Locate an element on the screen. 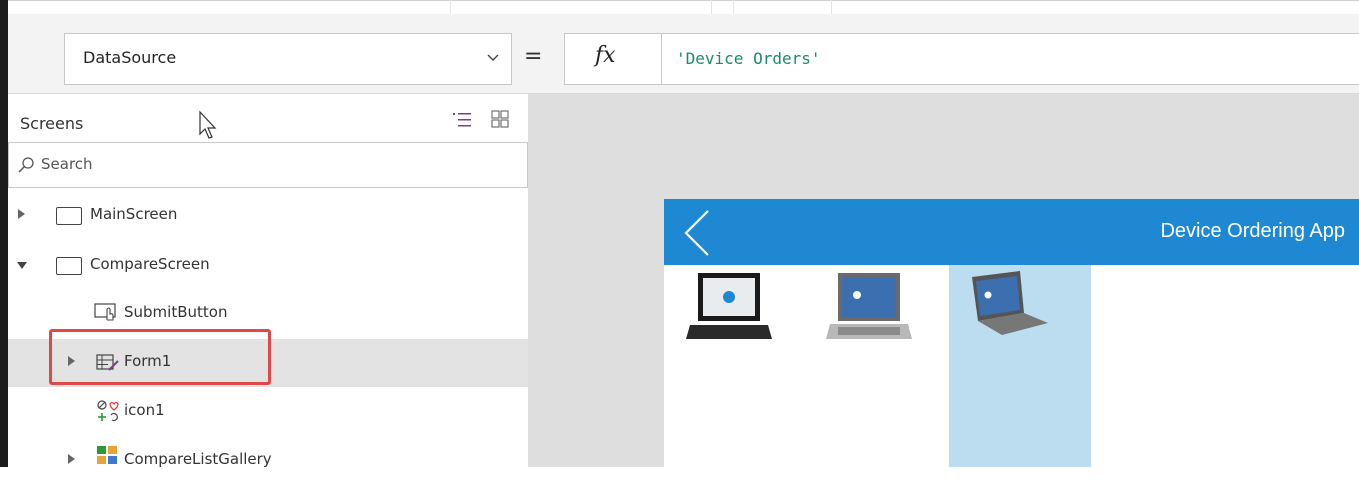  tree-list-view-icon is located at coordinates (462, 120).